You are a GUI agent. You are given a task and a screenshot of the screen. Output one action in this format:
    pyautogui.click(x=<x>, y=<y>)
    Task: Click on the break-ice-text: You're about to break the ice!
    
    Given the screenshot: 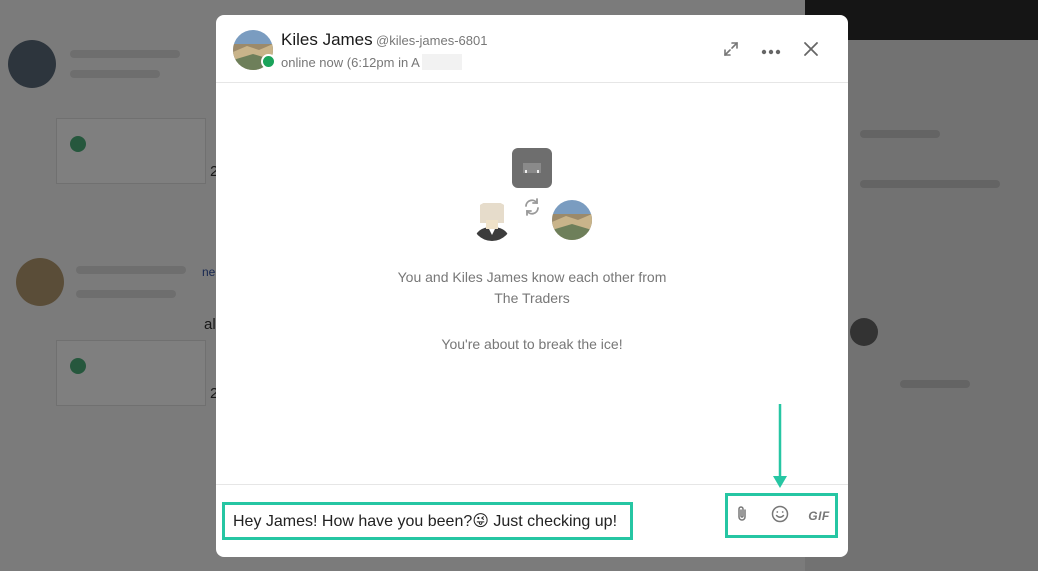 What is the action you would take?
    pyautogui.click(x=532, y=344)
    